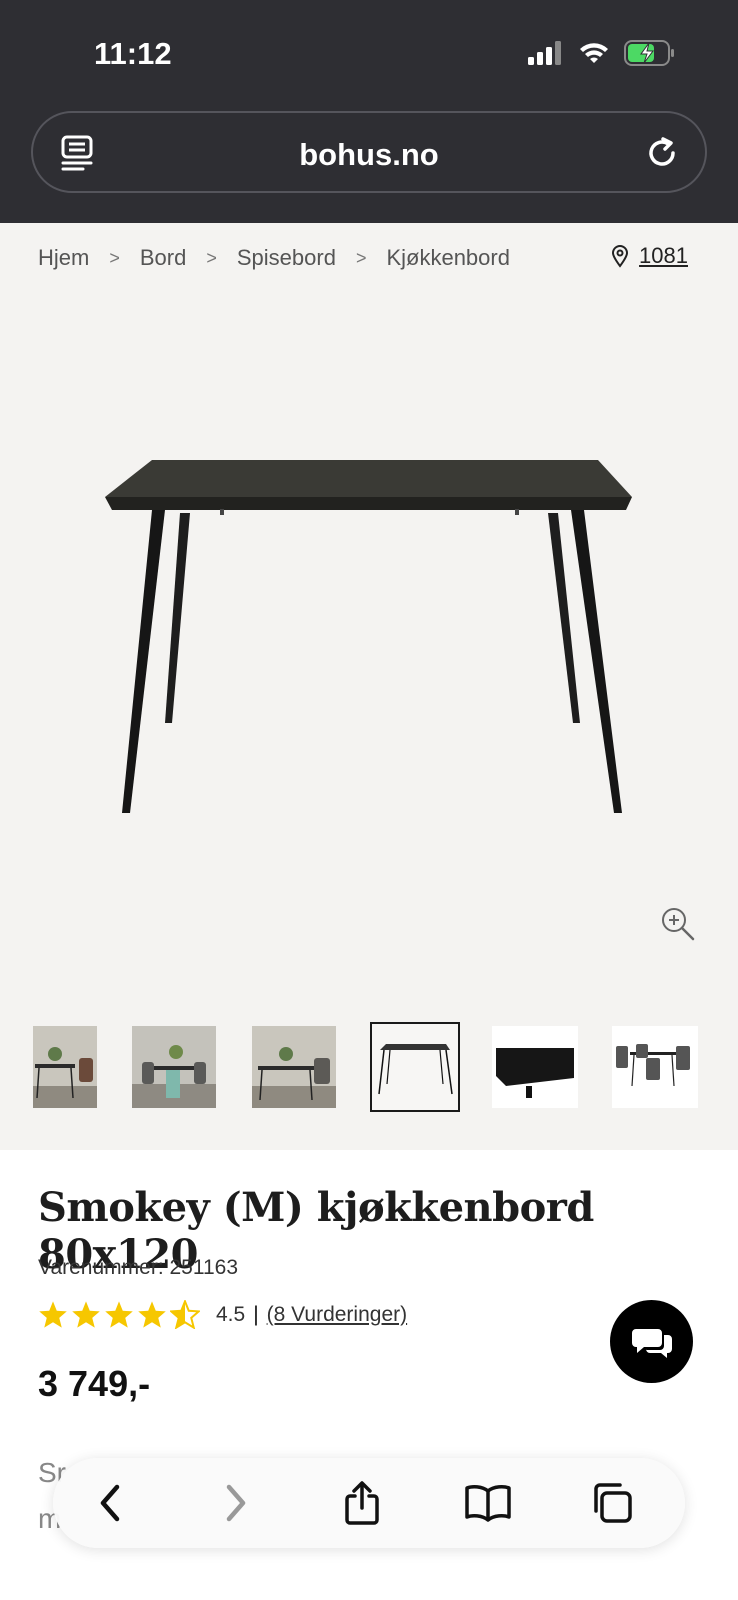  I want to click on reviews-link: (8 Vurderinger), so click(337, 1315).